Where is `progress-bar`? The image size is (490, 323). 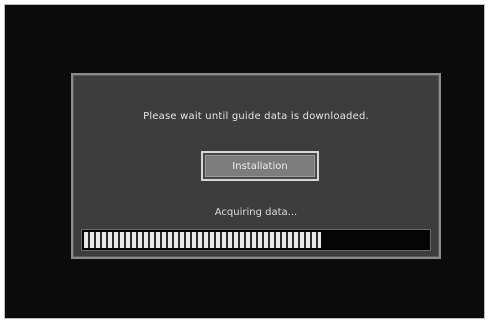
progress-bar is located at coordinates (256, 240).